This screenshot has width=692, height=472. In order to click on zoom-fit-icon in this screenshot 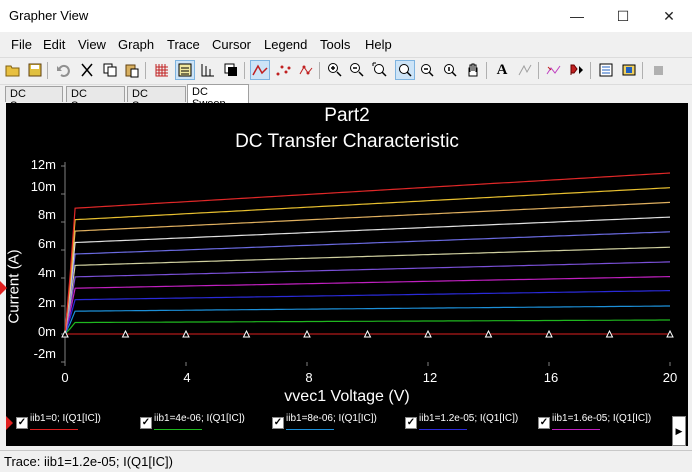, I will do `click(380, 70)`.